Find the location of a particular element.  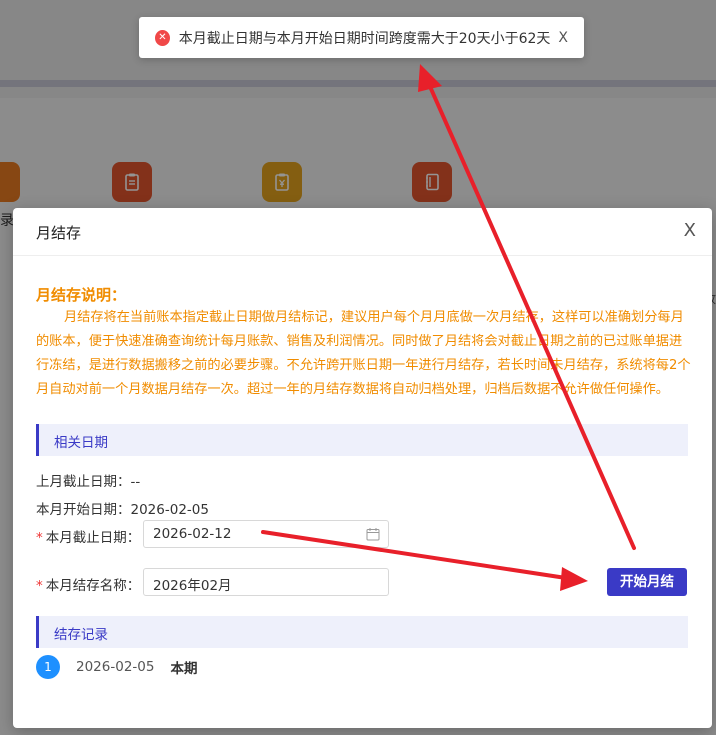

record-date: 2026-02-05 is located at coordinates (115, 667).